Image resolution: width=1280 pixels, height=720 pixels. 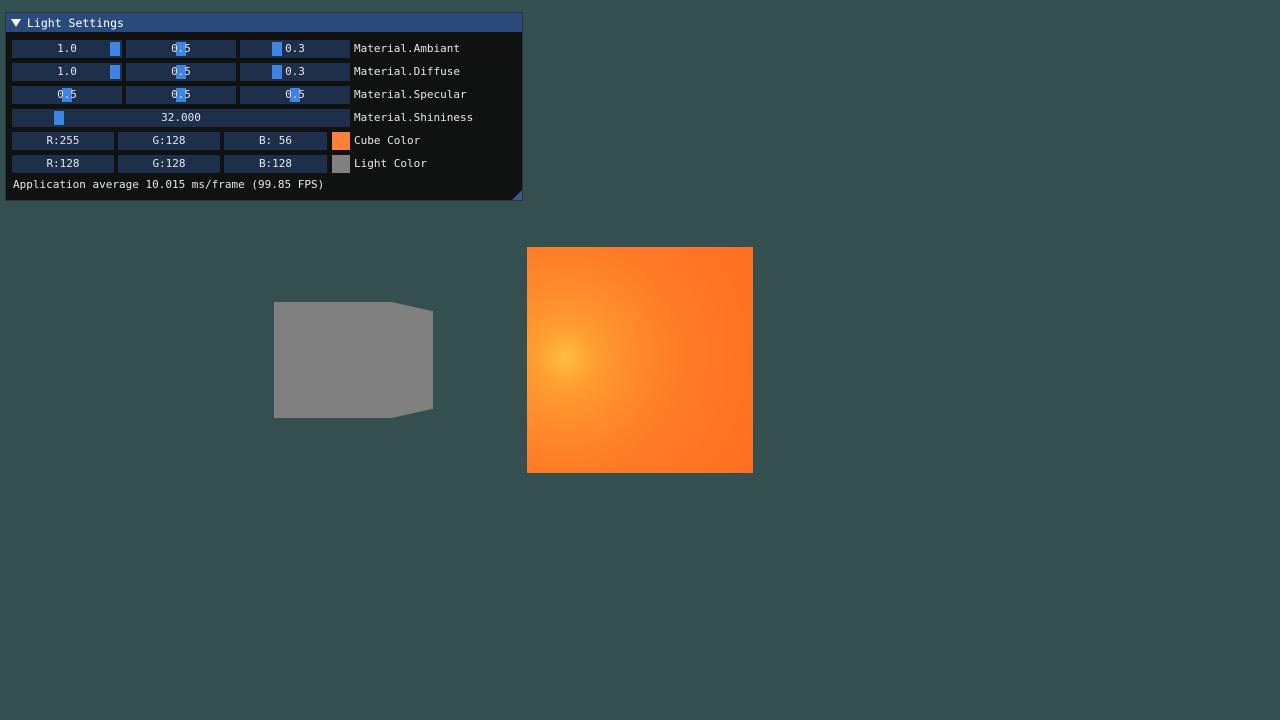 I want to click on ambient-slider-0: 1.0, so click(x=67, y=49).